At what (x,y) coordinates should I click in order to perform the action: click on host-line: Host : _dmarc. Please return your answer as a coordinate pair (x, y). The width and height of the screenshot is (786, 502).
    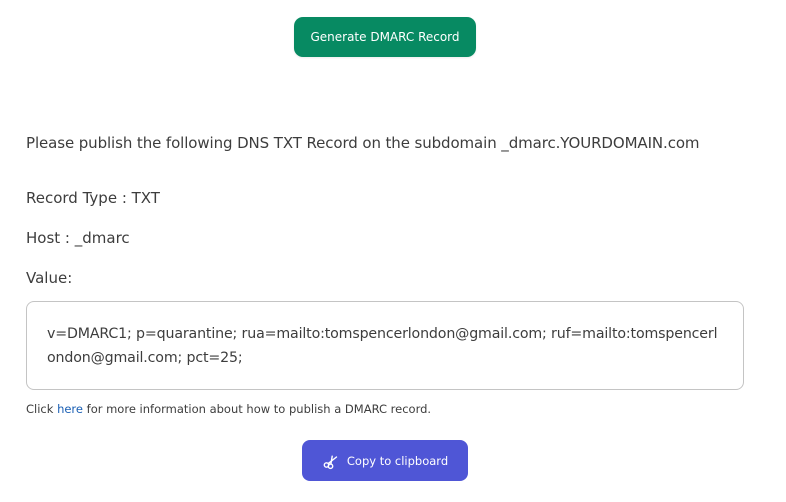
    Looking at the image, I should click on (78, 238).